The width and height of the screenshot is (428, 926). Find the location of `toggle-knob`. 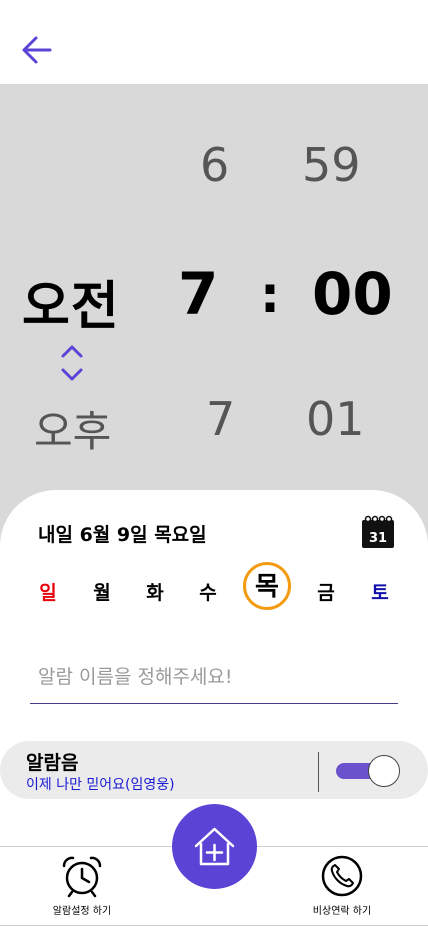

toggle-knob is located at coordinates (384, 771).